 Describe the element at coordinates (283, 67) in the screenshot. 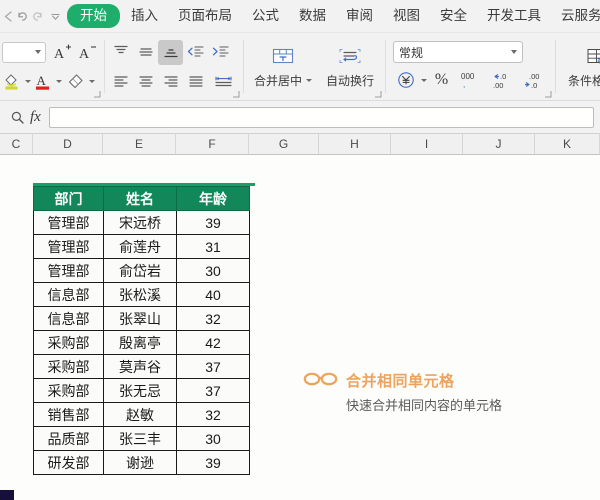

I see `merge-center-button: 合并居中` at that location.